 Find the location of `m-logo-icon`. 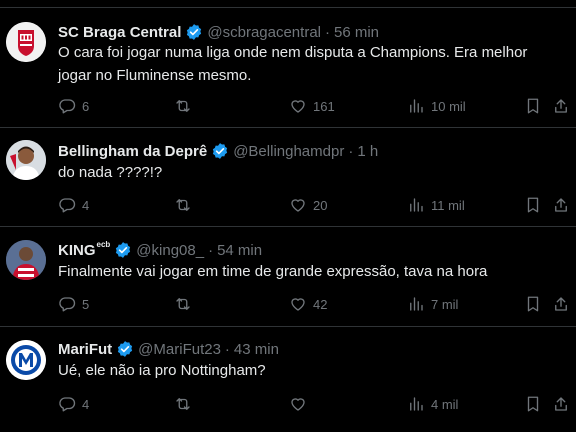

m-logo-icon is located at coordinates (26, 360).